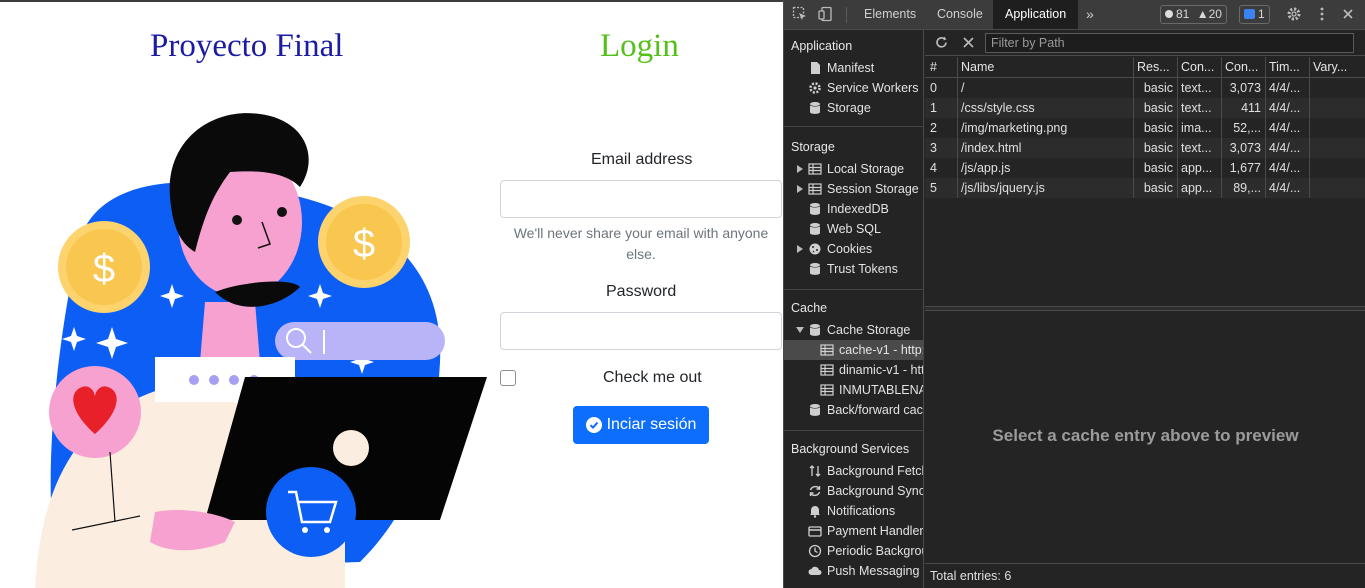 The height and width of the screenshot is (588, 1365). I want to click on tab-application: Application, so click(1036, 14).